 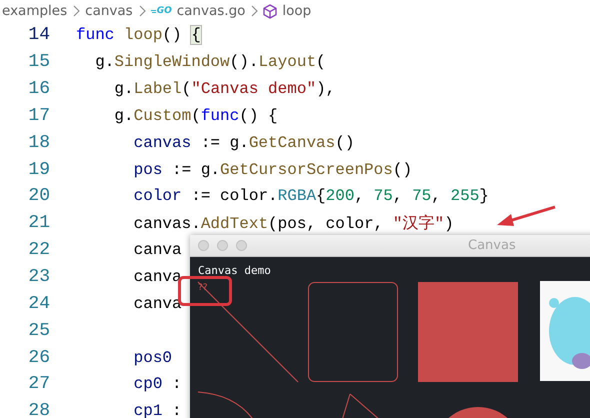 What do you see at coordinates (241, 245) in the screenshot?
I see `zoom-button` at bounding box center [241, 245].